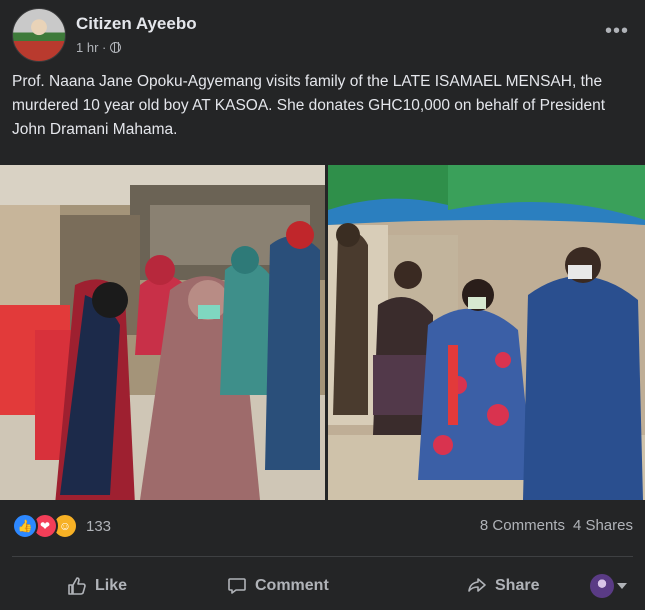 This screenshot has width=645, height=610. Describe the element at coordinates (77, 586) in the screenshot. I see `thumbs-up-icon` at that location.